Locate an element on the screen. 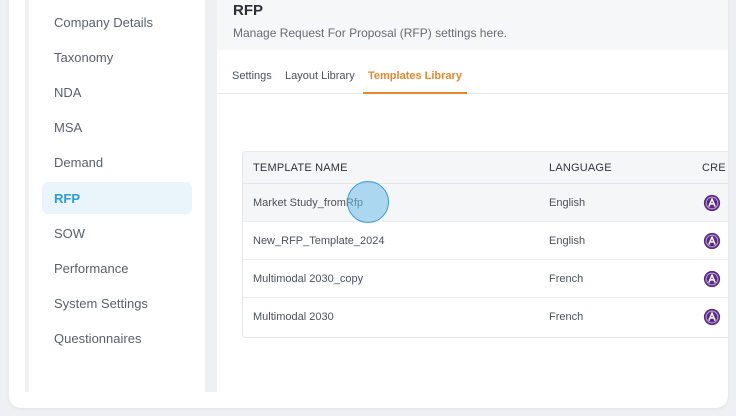 This screenshot has height=416, width=736. sidebar-item-taxonomy: Taxonomy is located at coordinates (117, 57).